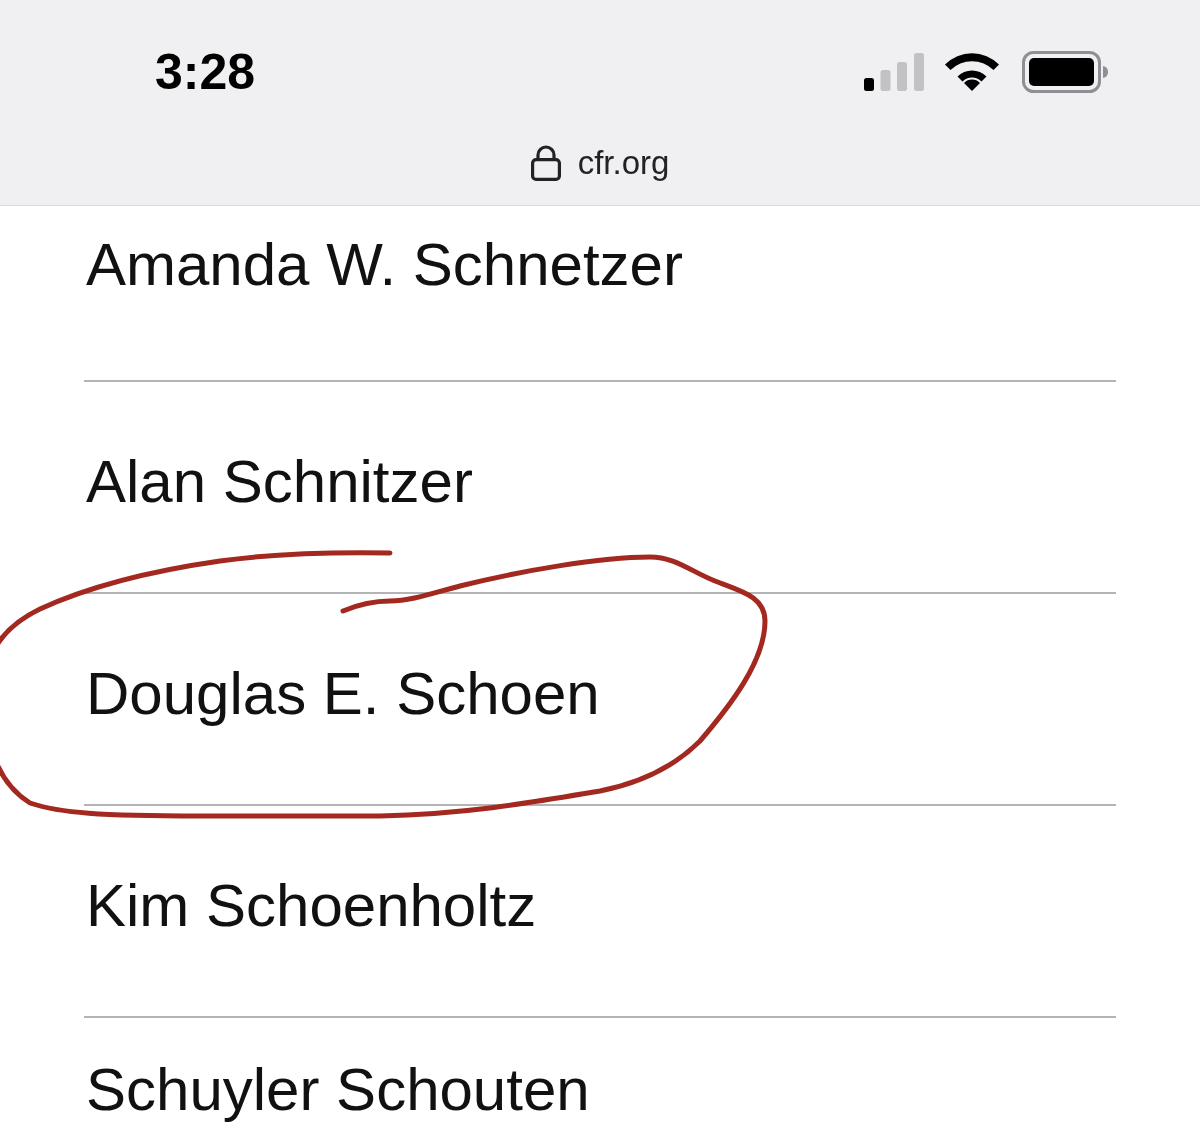  What do you see at coordinates (384, 265) in the screenshot?
I see `member-name: Amanda W. Schnetzer` at bounding box center [384, 265].